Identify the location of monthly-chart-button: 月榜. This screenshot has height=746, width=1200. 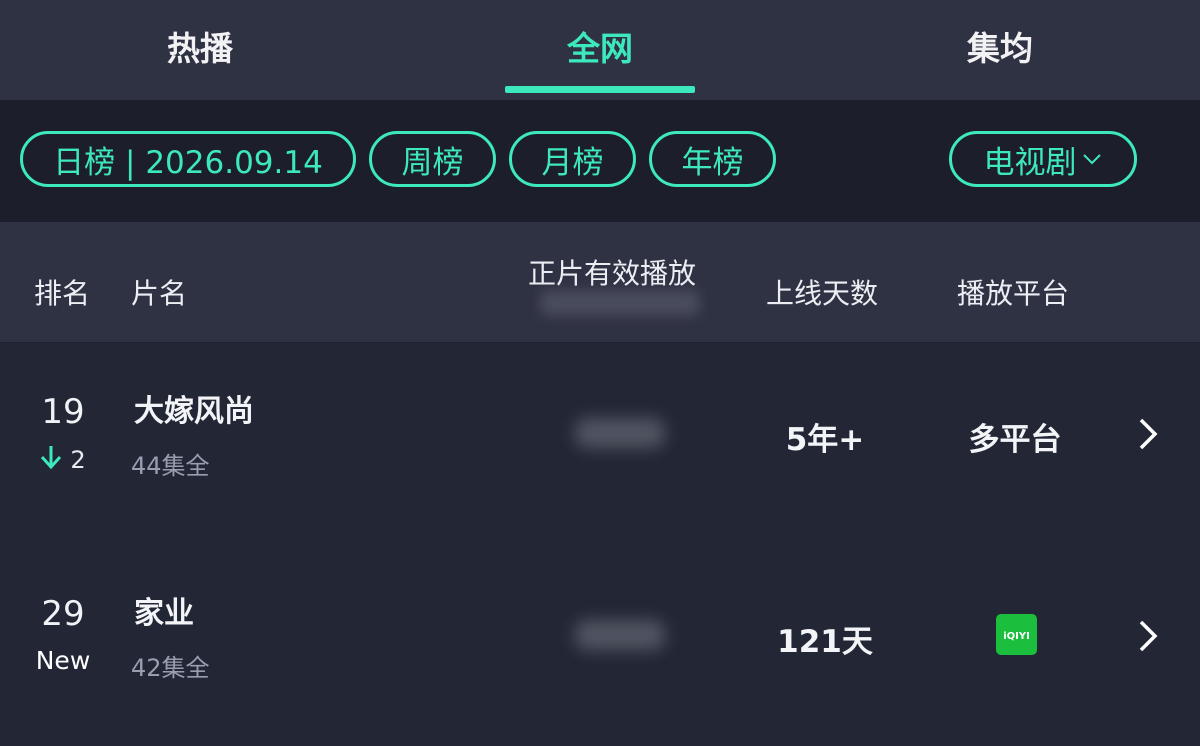
(572, 159).